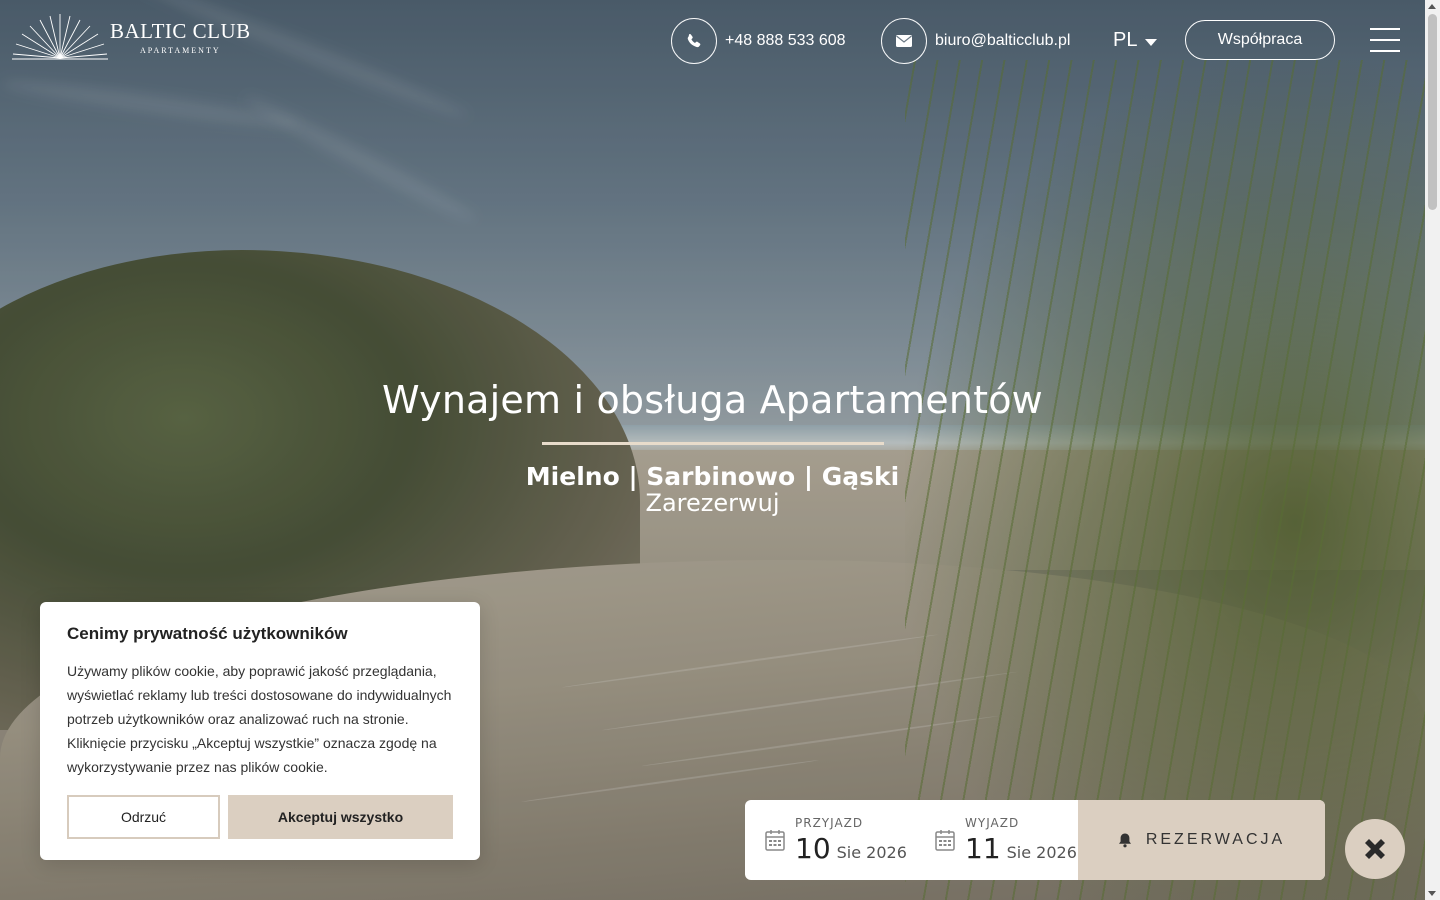  What do you see at coordinates (829, 822) in the screenshot?
I see `arrival-label: PRZYJAZD` at bounding box center [829, 822].